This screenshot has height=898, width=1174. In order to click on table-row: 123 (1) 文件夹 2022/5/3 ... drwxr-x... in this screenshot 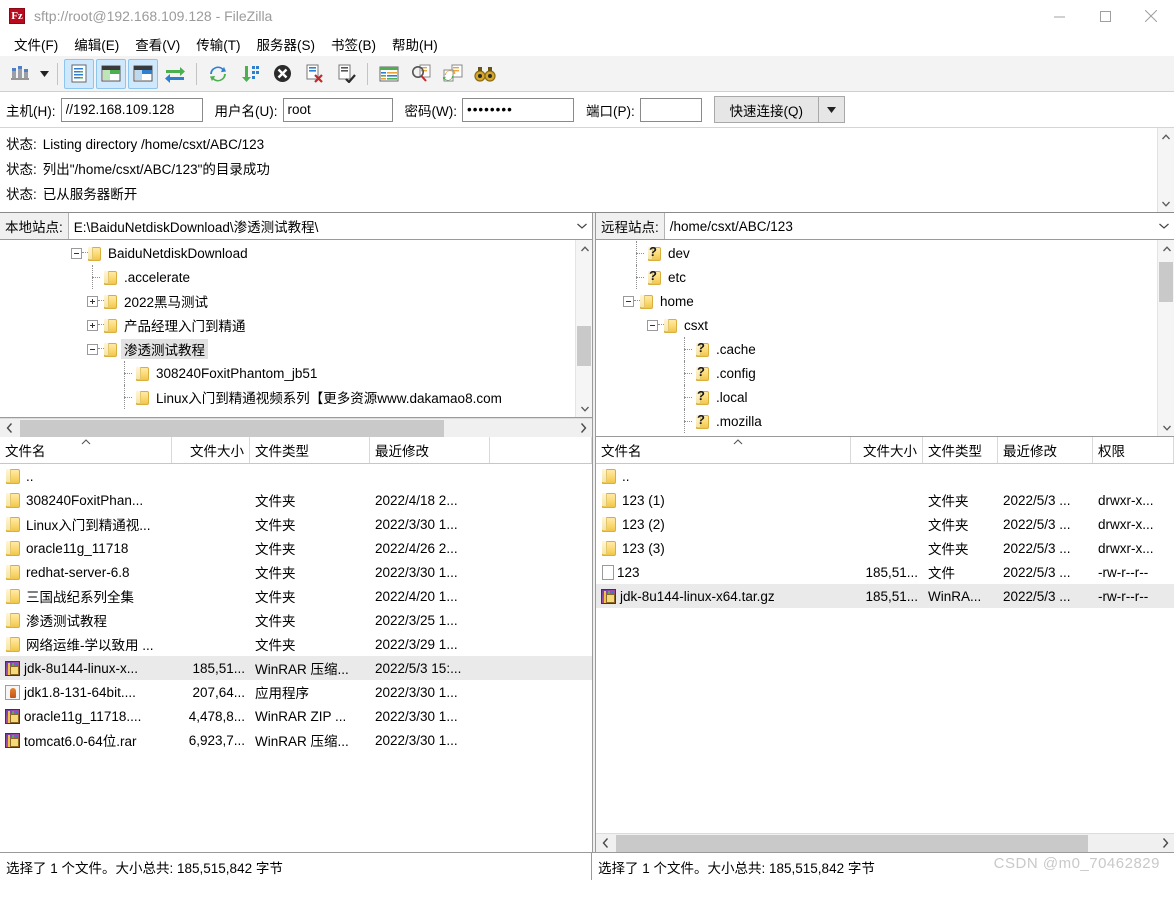, I will do `click(885, 500)`.